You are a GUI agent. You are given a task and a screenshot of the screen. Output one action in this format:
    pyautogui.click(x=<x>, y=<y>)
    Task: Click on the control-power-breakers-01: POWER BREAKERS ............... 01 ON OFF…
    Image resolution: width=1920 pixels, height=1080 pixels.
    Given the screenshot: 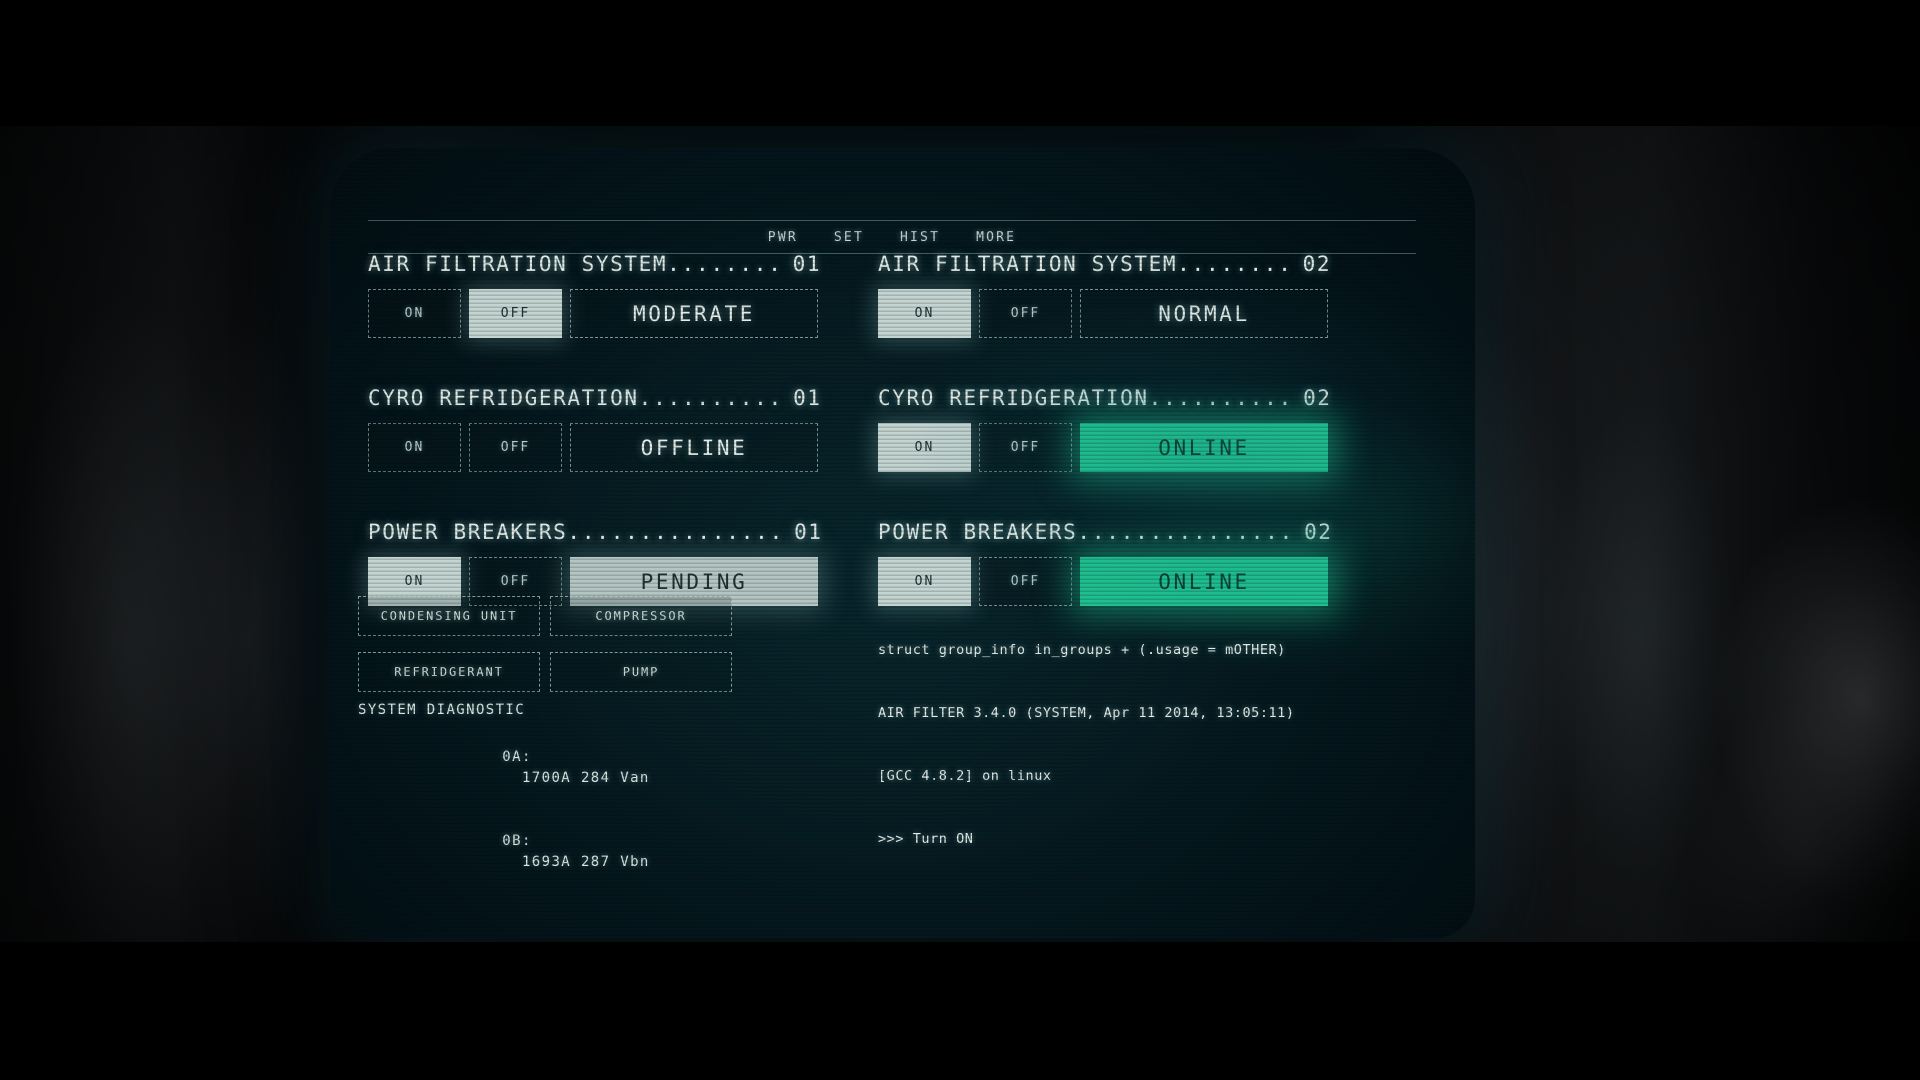 What is the action you would take?
    pyautogui.click(x=594, y=563)
    